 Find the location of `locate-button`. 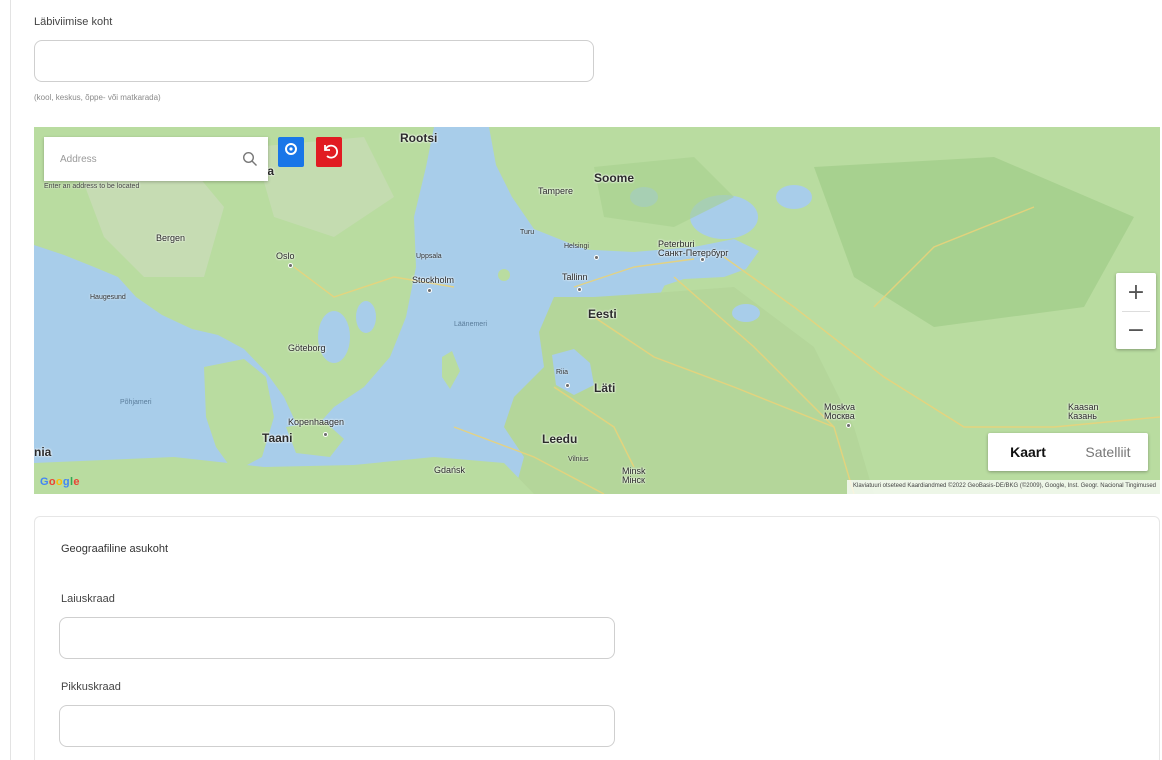

locate-button is located at coordinates (291, 152).